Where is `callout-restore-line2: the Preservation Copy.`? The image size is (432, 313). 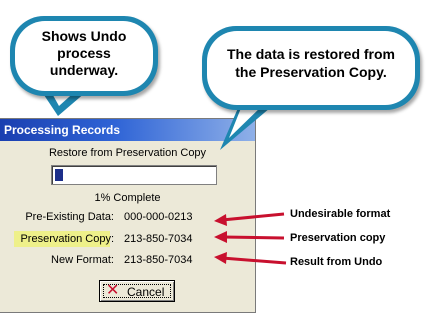 callout-restore-line2: the Preservation Copy. is located at coordinates (311, 72).